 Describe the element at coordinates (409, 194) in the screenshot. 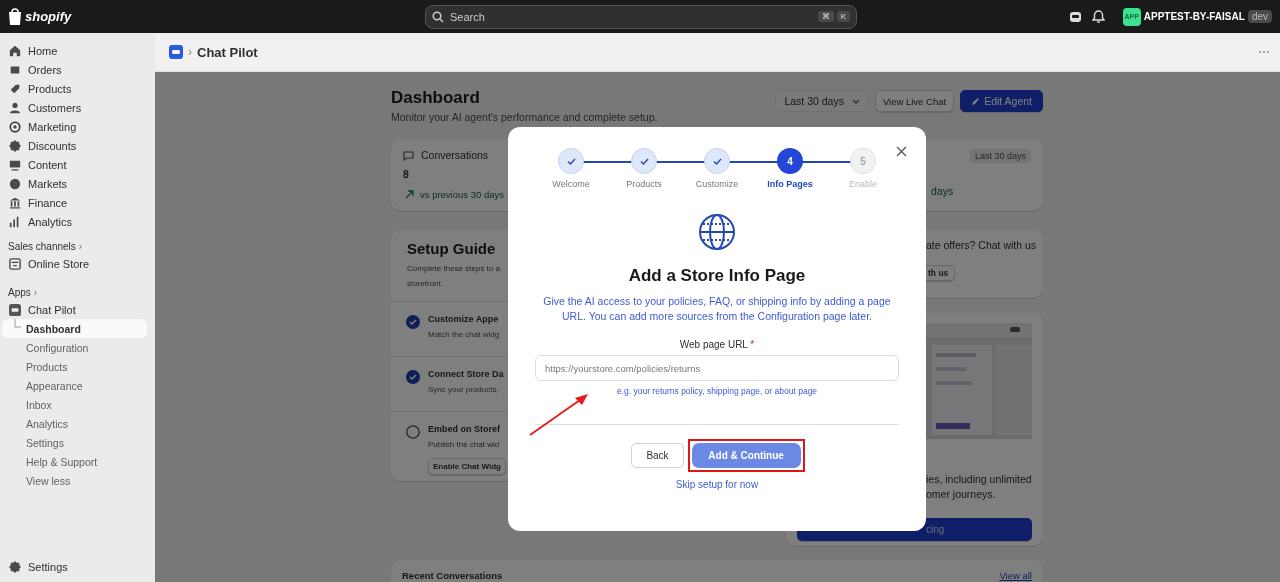

I see `trend-up-icon` at that location.